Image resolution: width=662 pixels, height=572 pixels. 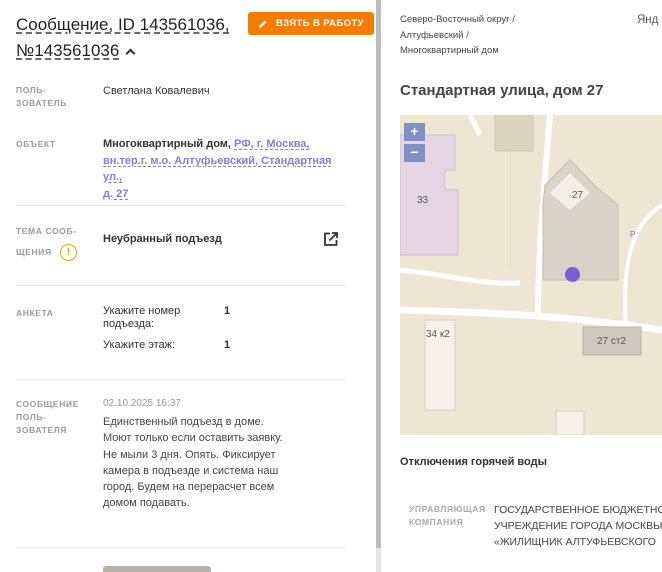 What do you see at coordinates (157, 569) in the screenshot?
I see `attachment-thumbnail` at bounding box center [157, 569].